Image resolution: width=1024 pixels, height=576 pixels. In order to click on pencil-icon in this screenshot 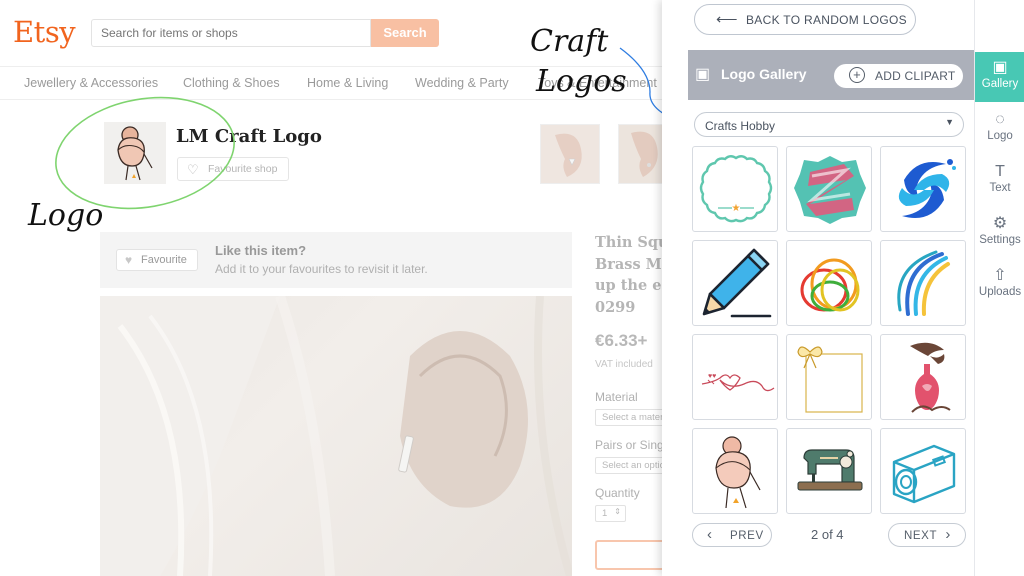, I will do `click(737, 283)`.